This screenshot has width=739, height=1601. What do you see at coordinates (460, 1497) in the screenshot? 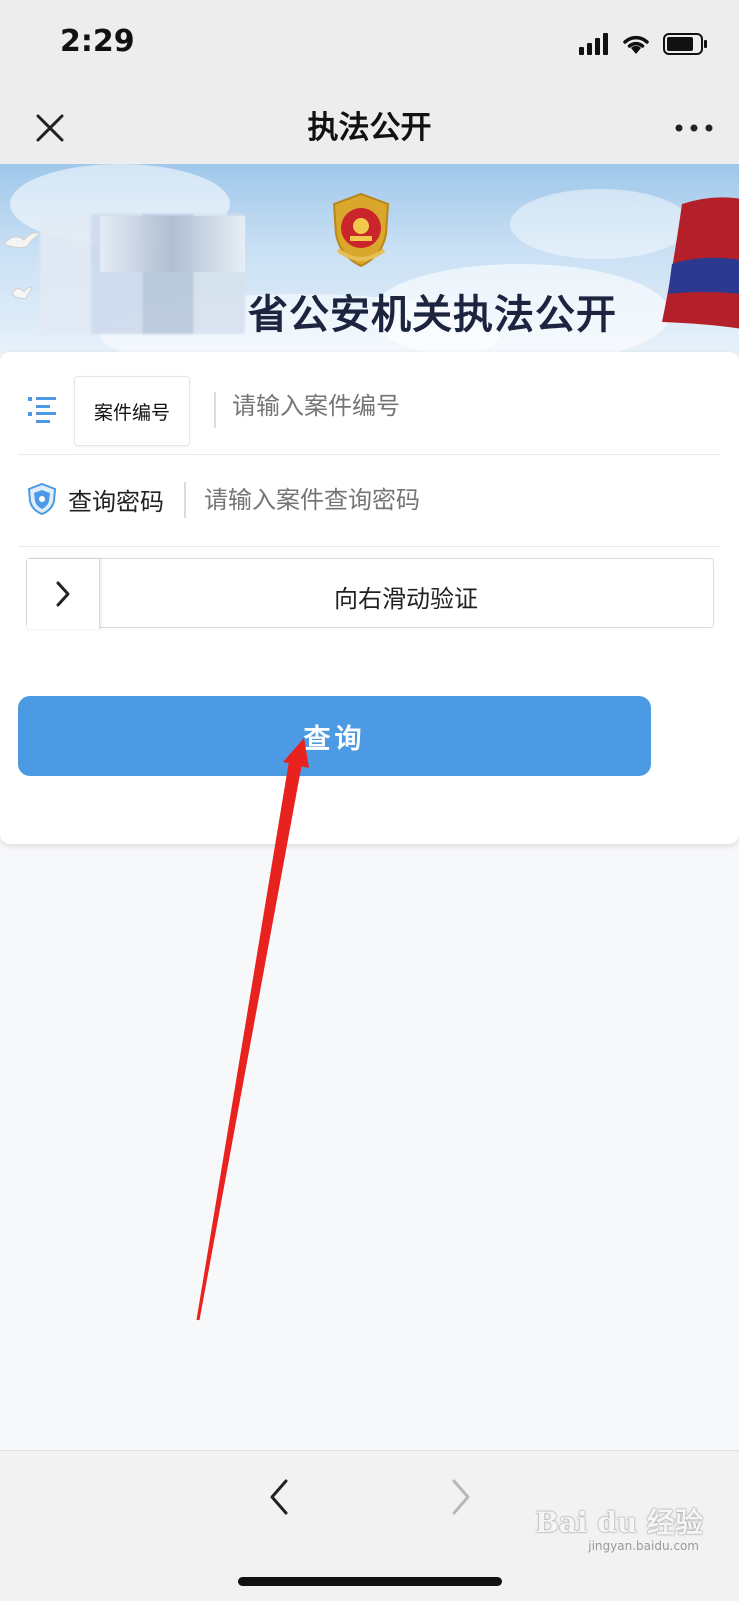
I see `forward-arrow-icon` at bounding box center [460, 1497].